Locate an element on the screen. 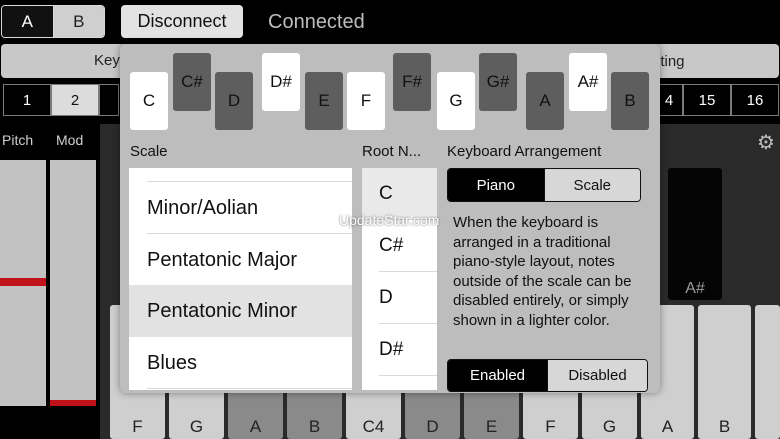 The image size is (780, 439). root-key-c: C is located at coordinates (149, 101).